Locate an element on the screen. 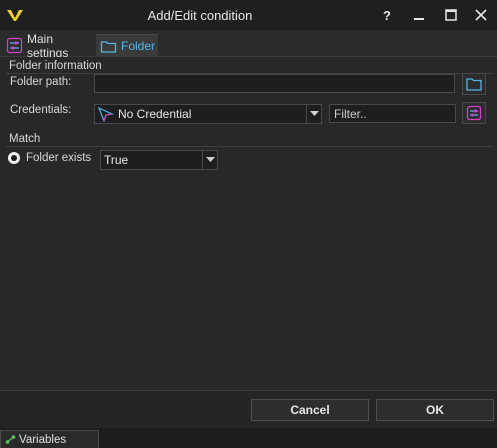  folder-information-caption: Folder information is located at coordinates (55, 66).